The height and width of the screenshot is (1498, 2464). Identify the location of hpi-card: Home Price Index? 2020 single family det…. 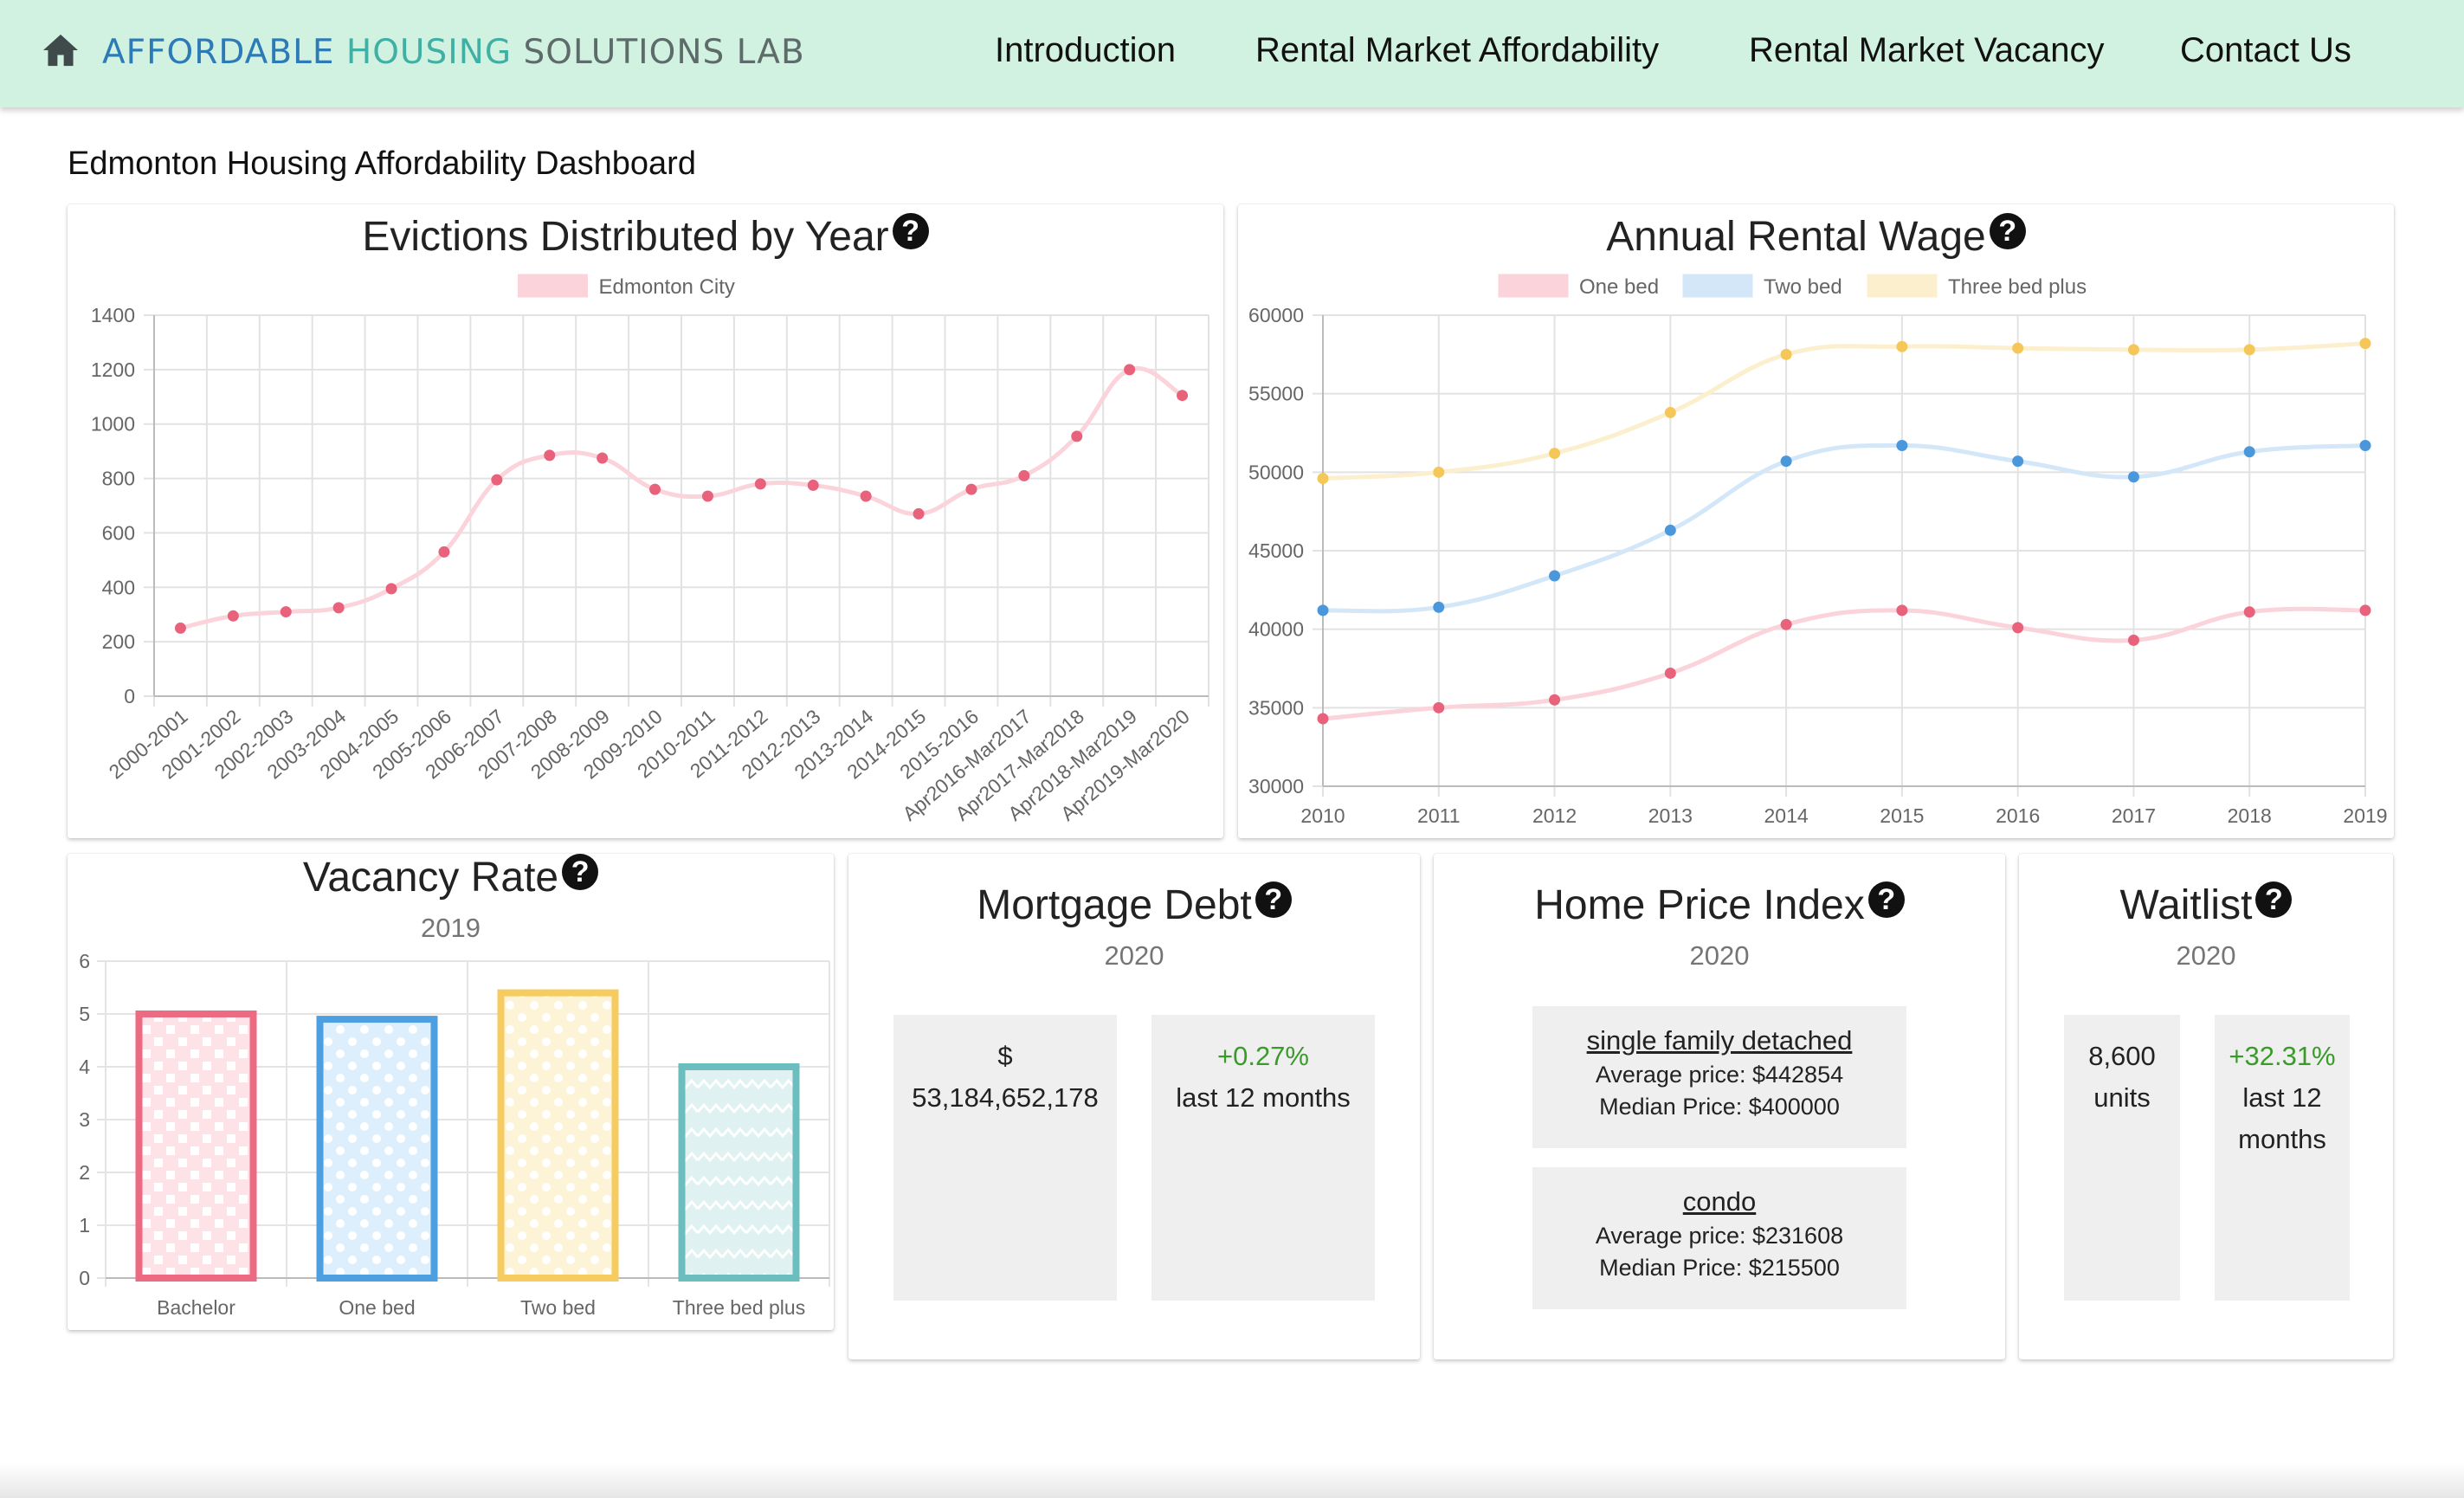
(1719, 1106).